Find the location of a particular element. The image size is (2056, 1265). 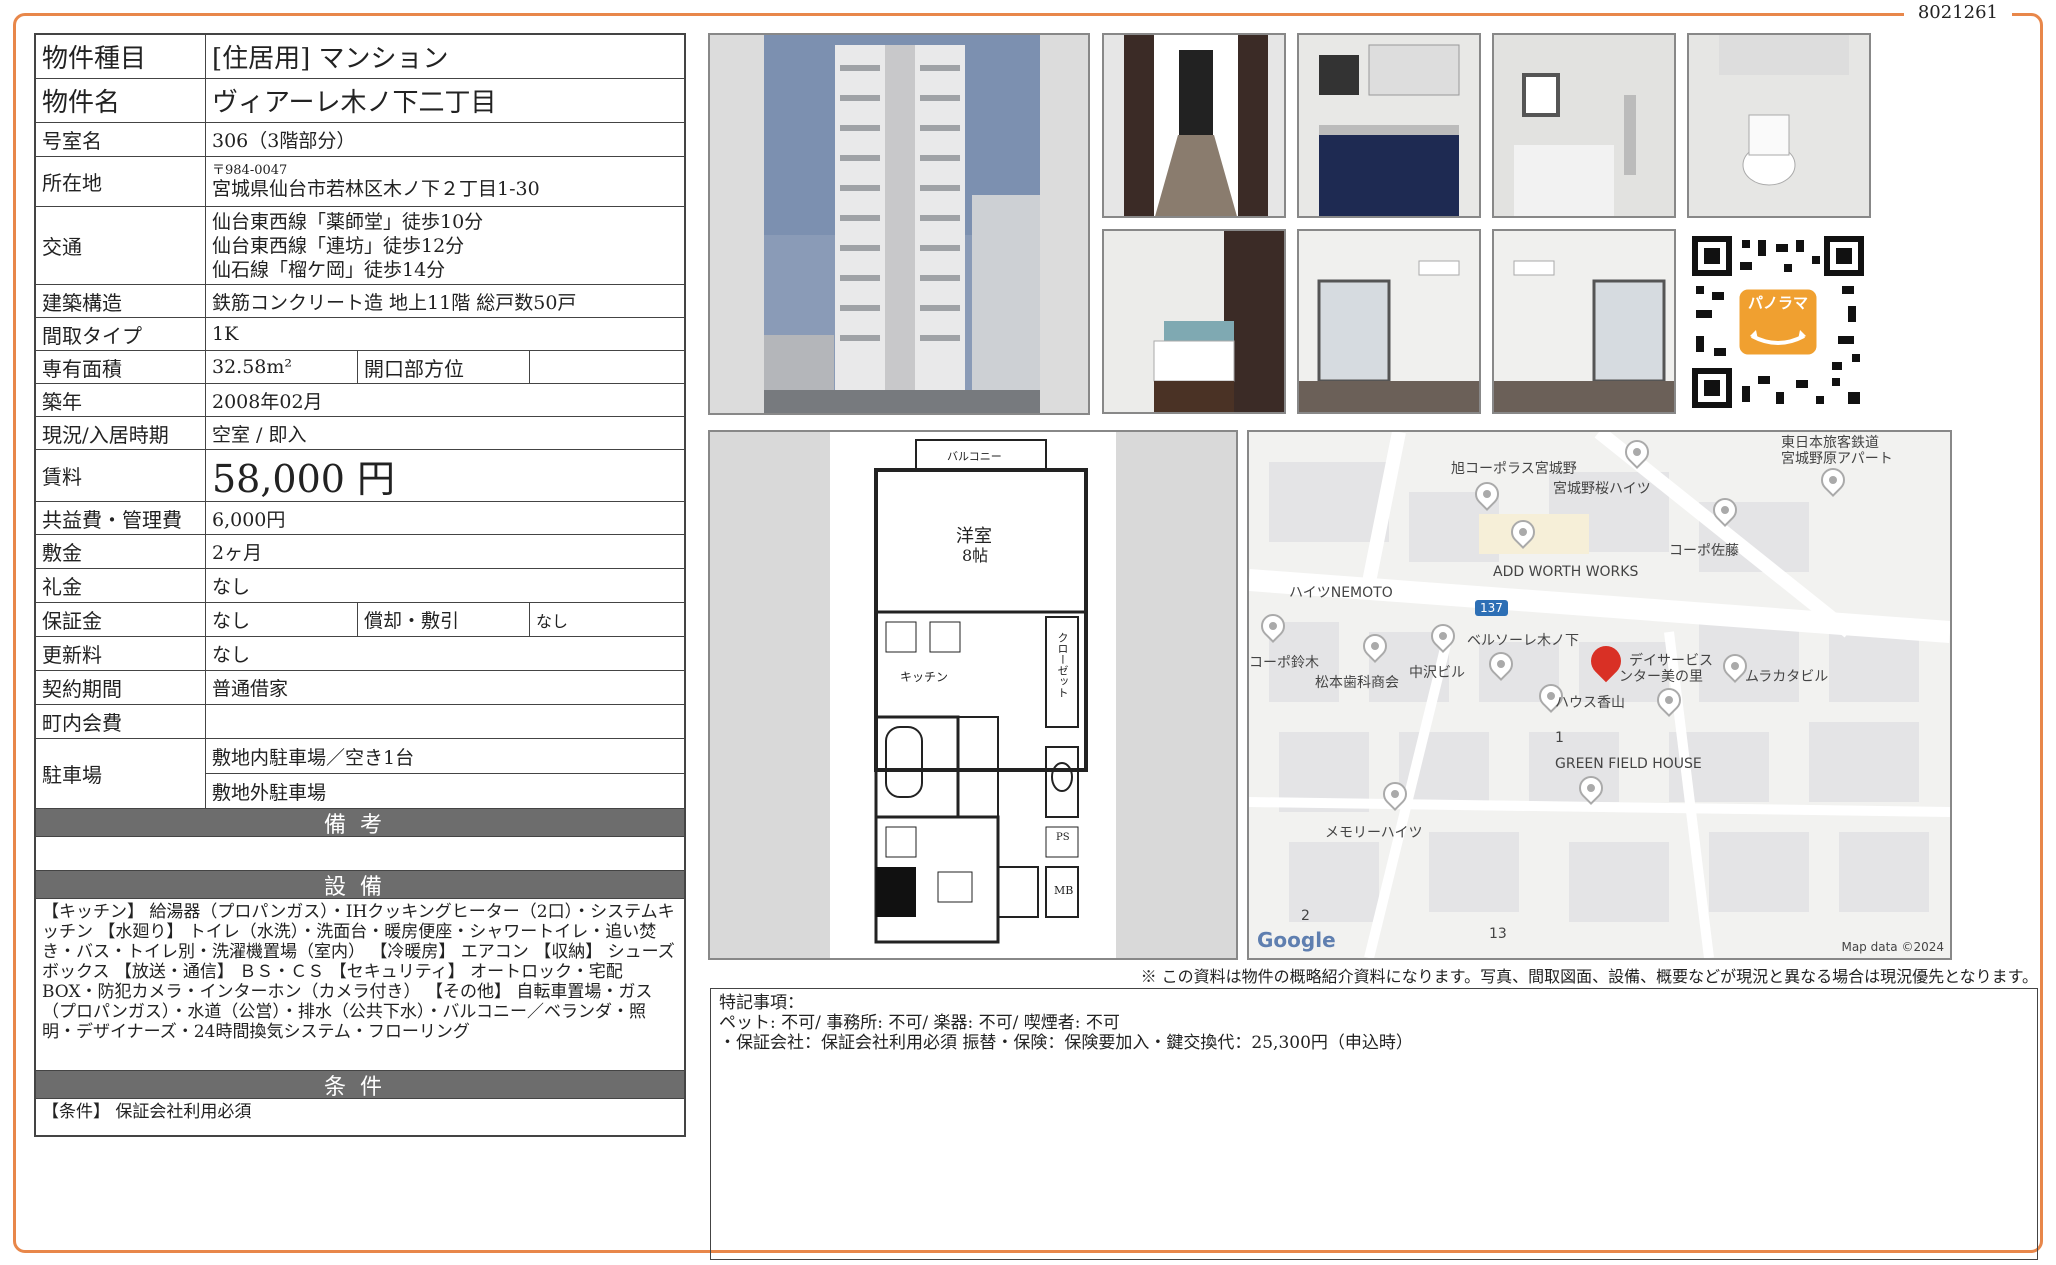

row-address: 所在地 〒984-0047 宮城県仙台市若林区木ノ下２丁目1-30 is located at coordinates (360, 182).